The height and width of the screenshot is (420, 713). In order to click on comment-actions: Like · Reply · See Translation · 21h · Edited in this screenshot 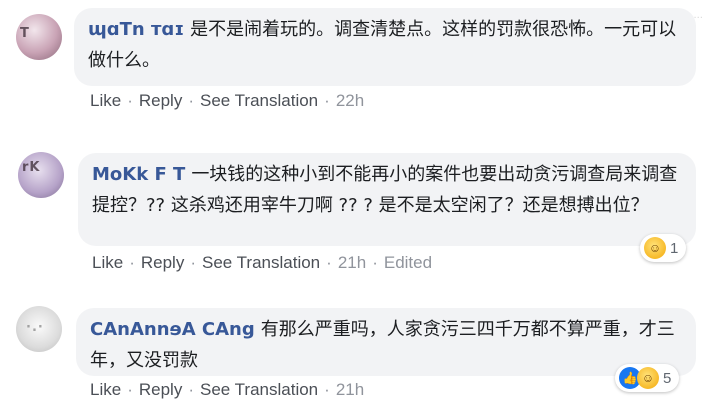, I will do `click(262, 262)`.